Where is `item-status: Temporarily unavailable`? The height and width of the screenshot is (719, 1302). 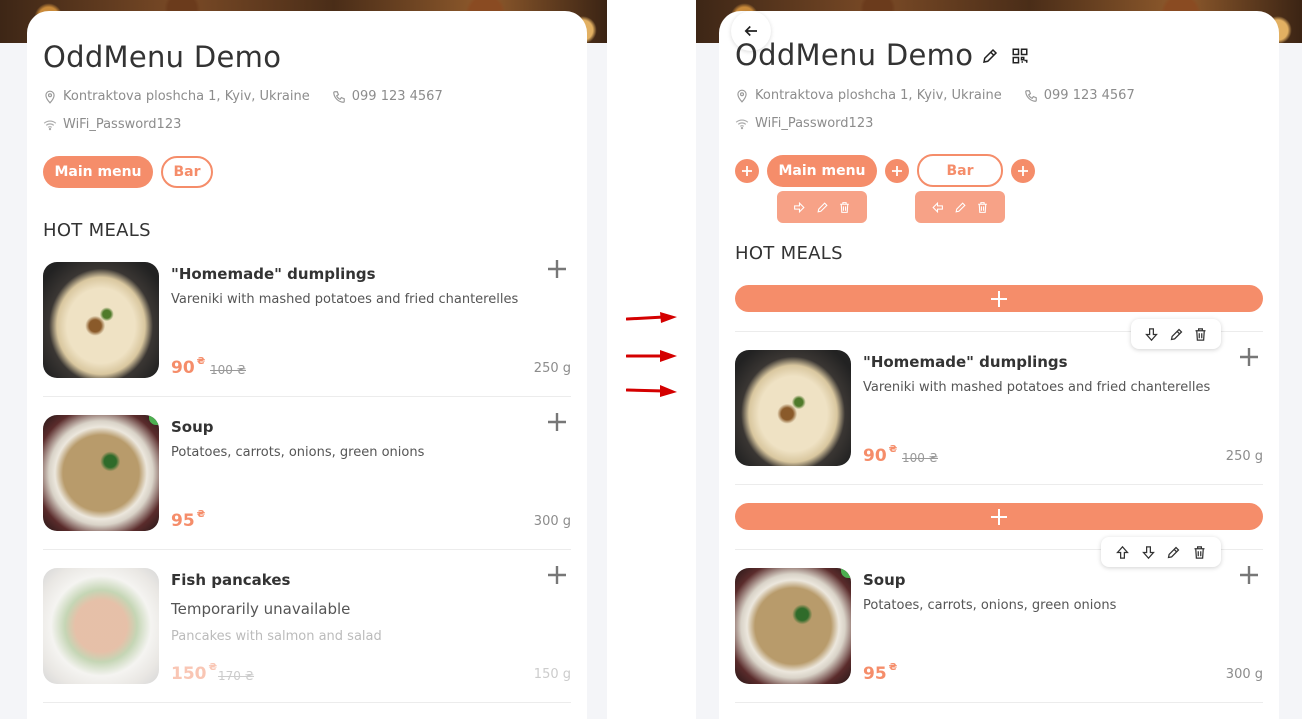
item-status: Temporarily unavailable is located at coordinates (261, 609).